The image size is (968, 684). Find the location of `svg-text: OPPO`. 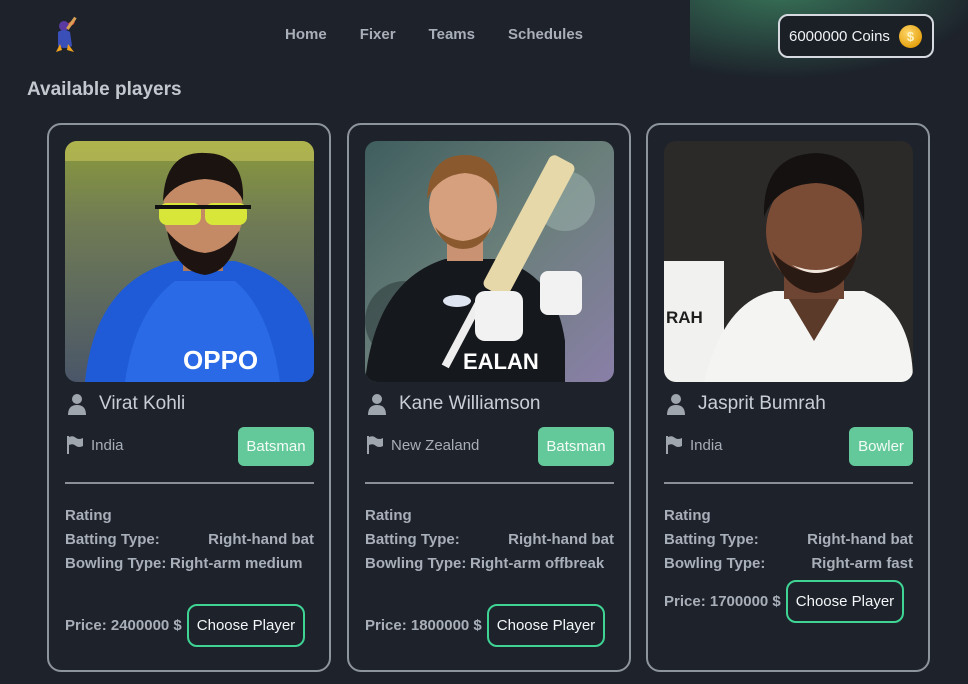

svg-text: OPPO is located at coordinates (220, 360).